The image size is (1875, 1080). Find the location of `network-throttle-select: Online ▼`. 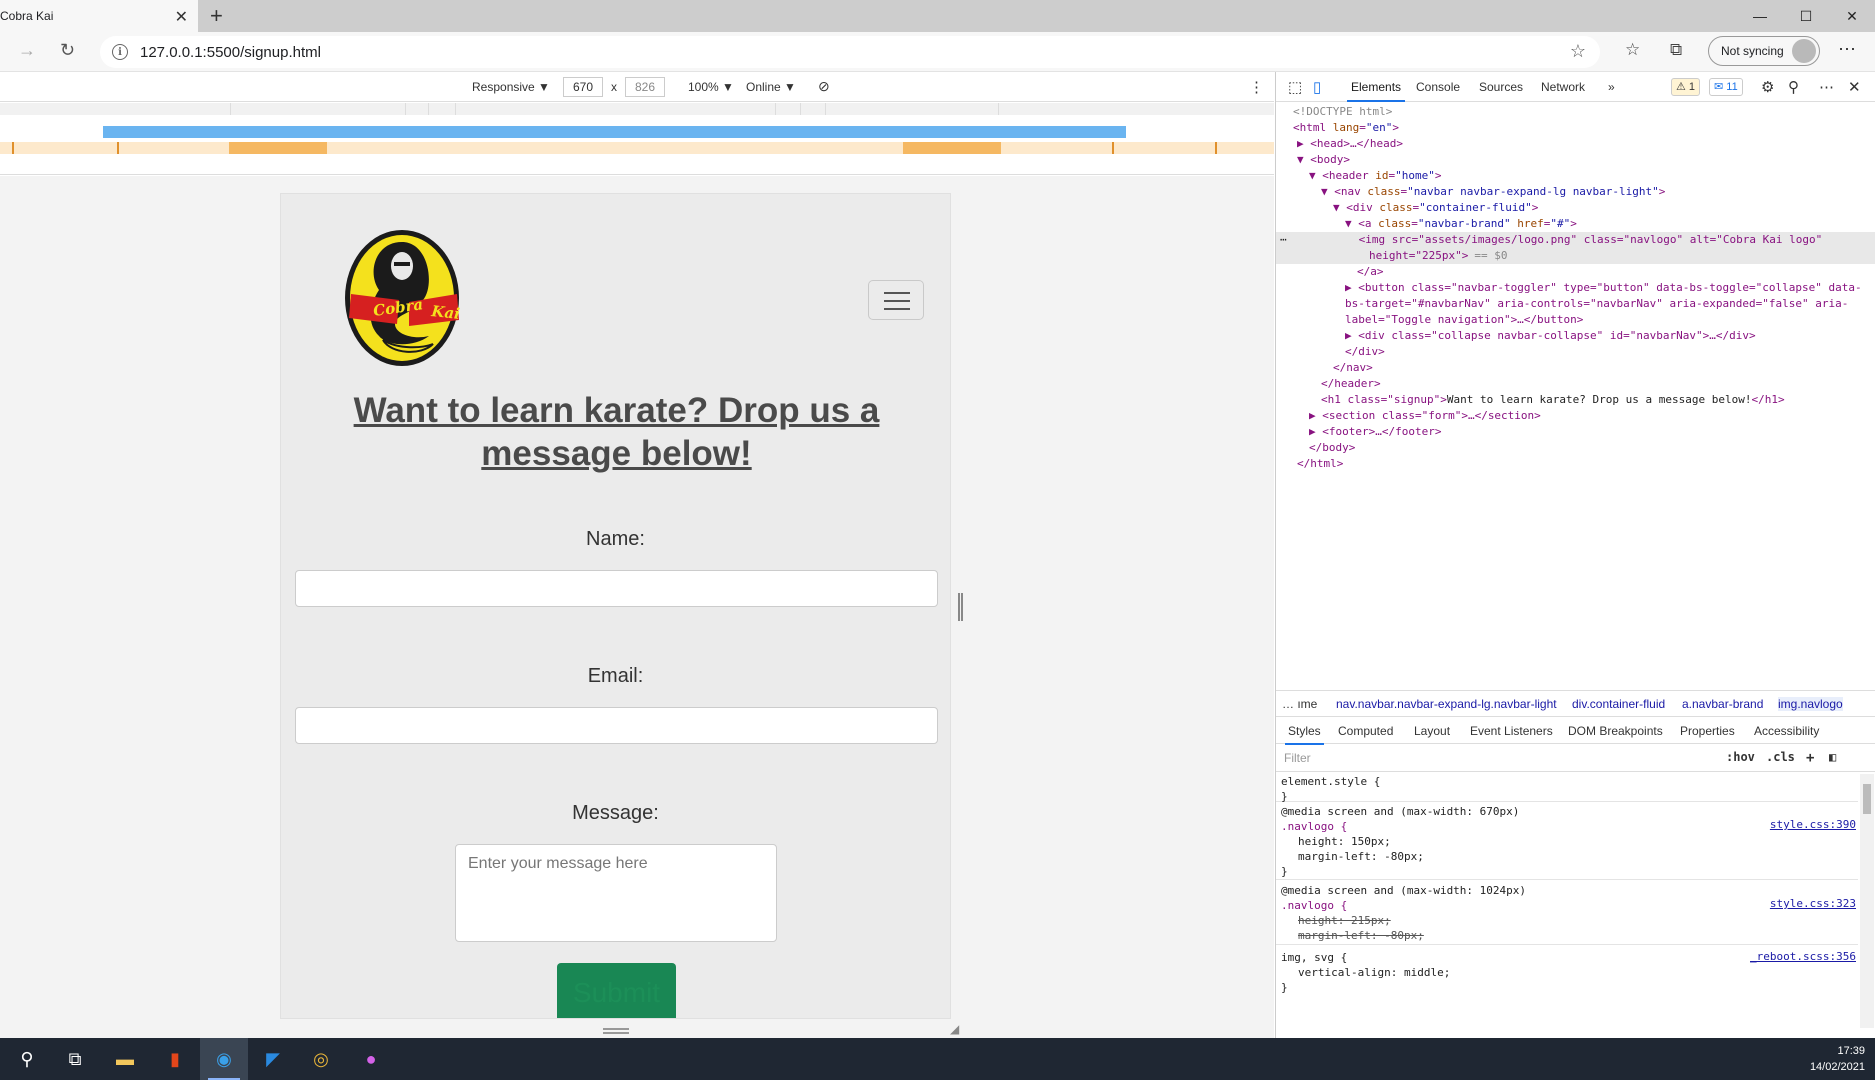

network-throttle-select: Online ▼ is located at coordinates (771, 87).